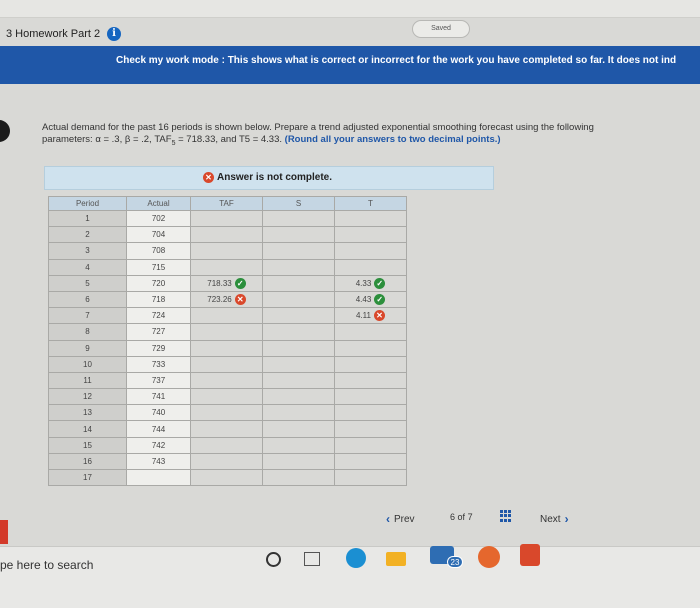  I want to click on period-cell: 8, so click(87, 332).